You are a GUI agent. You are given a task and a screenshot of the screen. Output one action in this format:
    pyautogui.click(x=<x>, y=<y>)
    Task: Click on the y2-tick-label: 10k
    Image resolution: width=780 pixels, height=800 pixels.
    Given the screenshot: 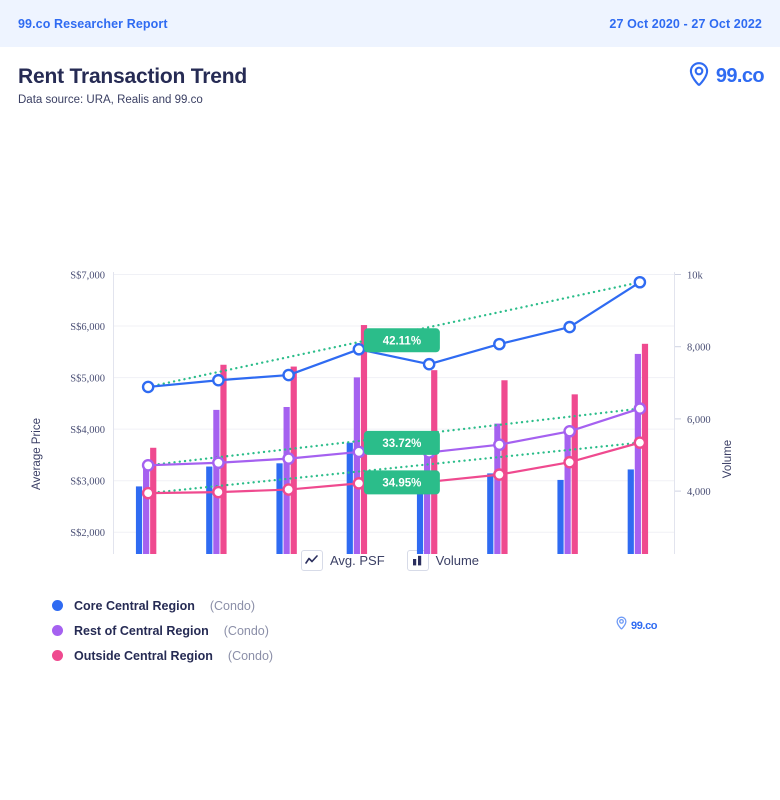 What is the action you would take?
    pyautogui.click(x=695, y=276)
    